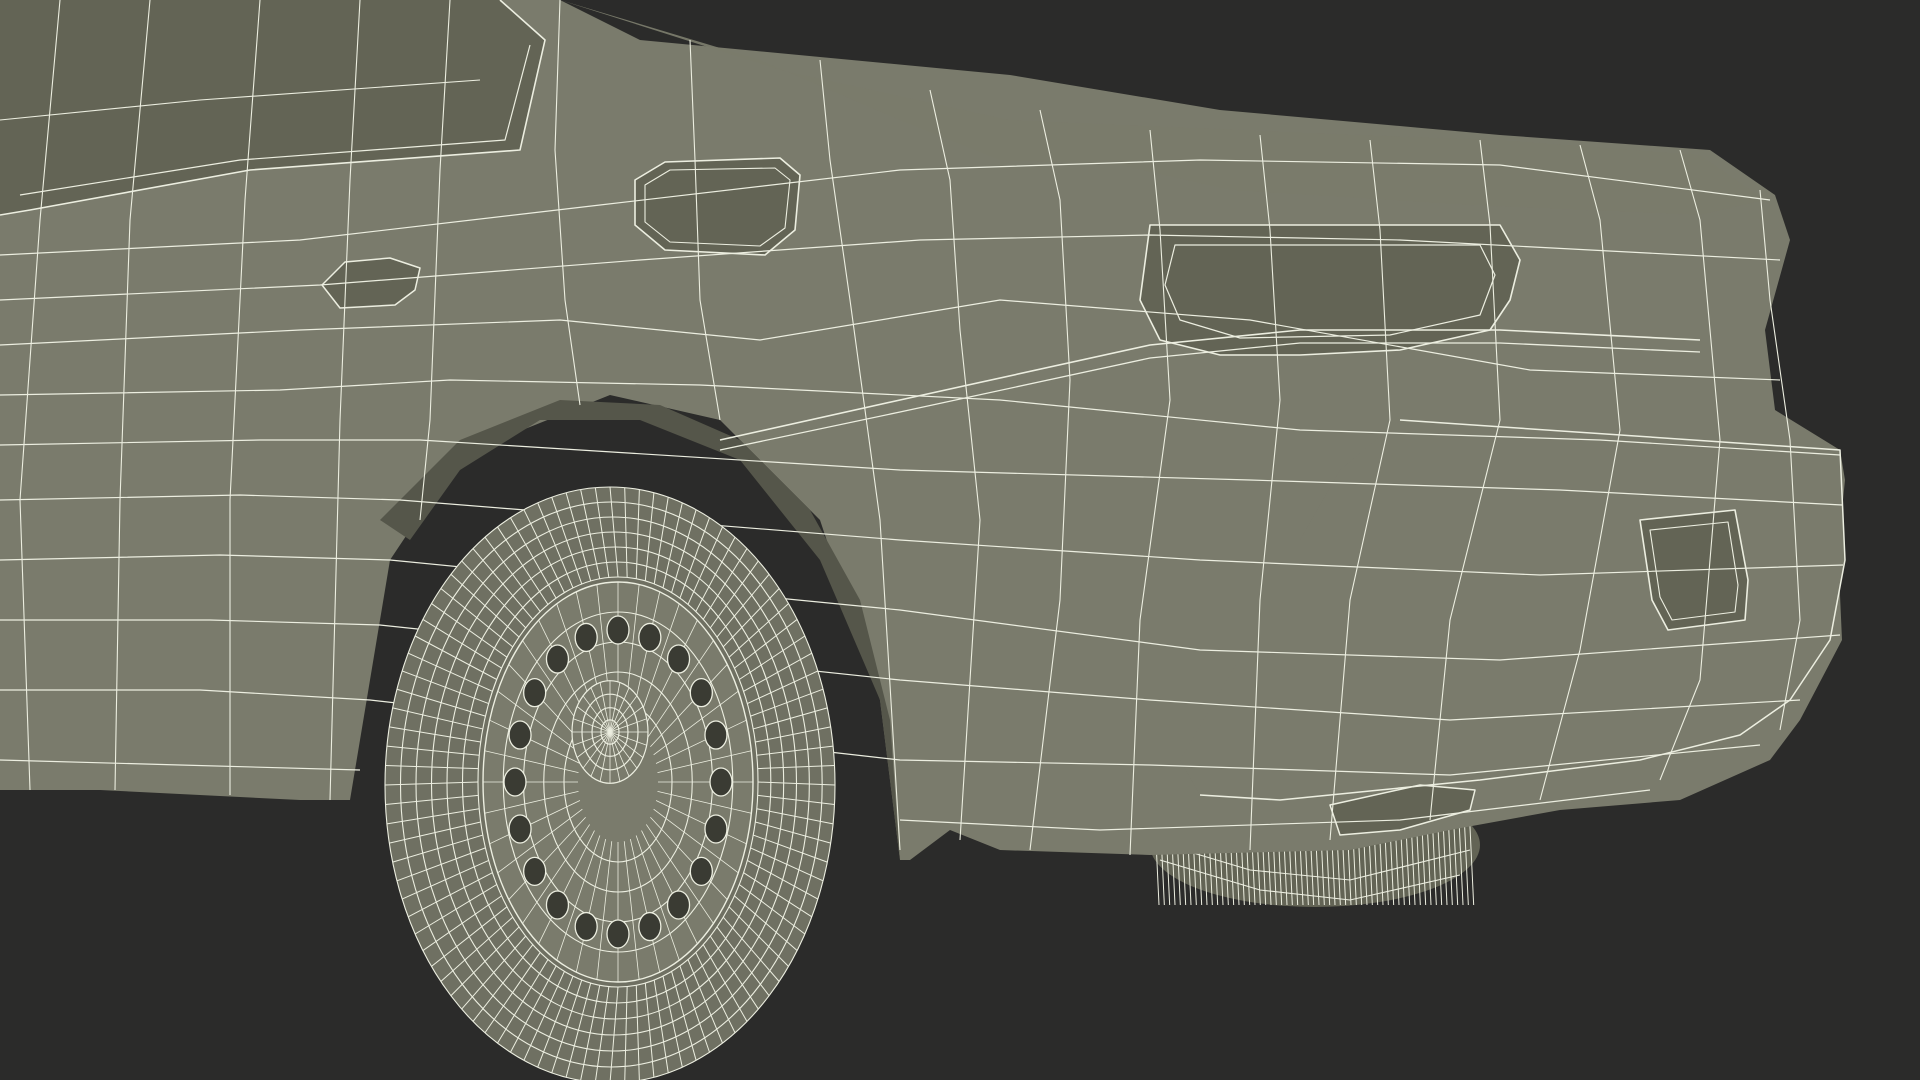 The height and width of the screenshot is (1080, 1920). Describe the element at coordinates (610, 732) in the screenshot. I see `hub` at that location.